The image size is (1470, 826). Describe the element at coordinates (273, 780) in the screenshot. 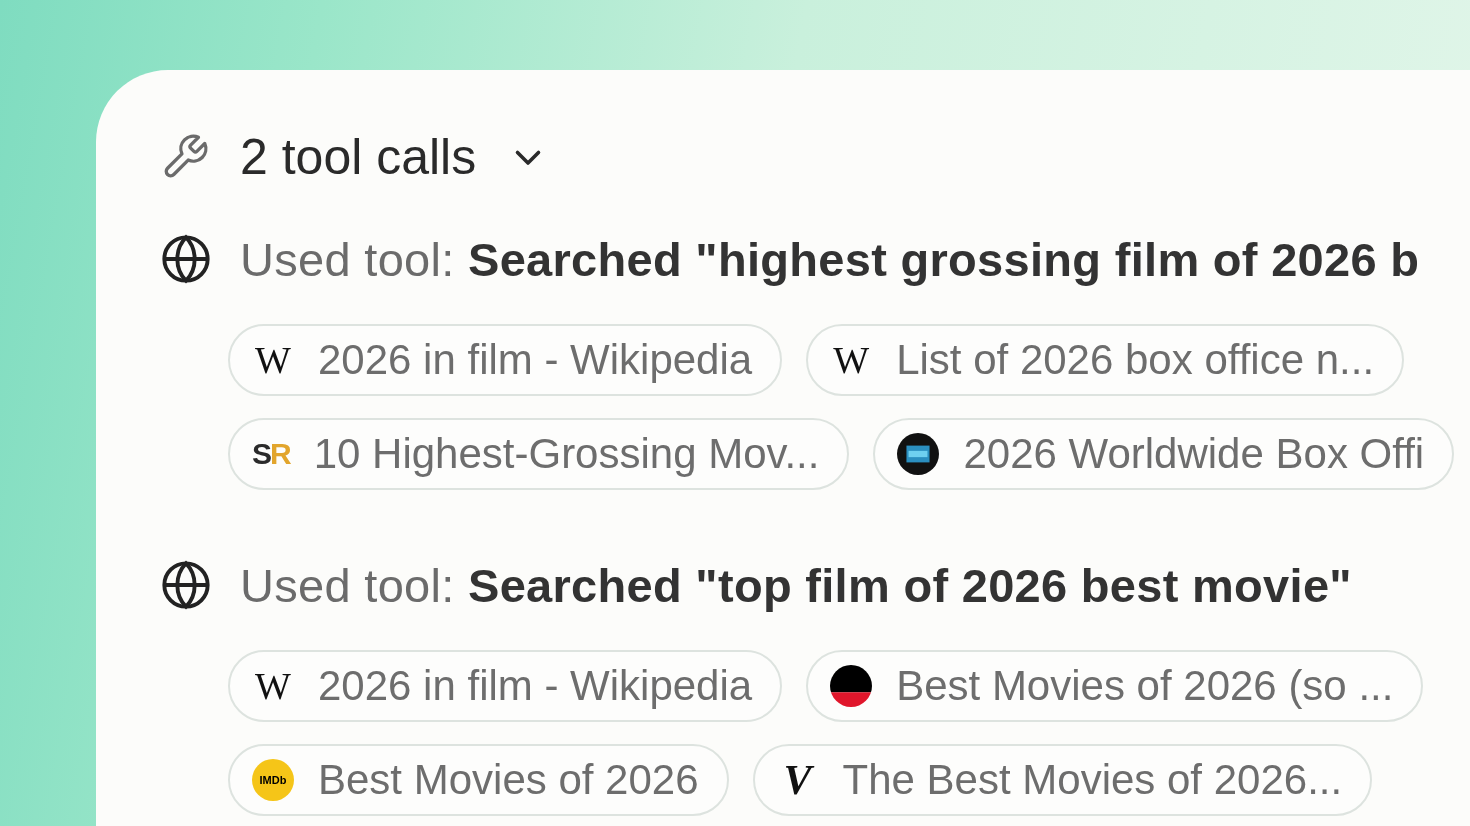

I see `imdb-logo-icon: IMDb` at that location.